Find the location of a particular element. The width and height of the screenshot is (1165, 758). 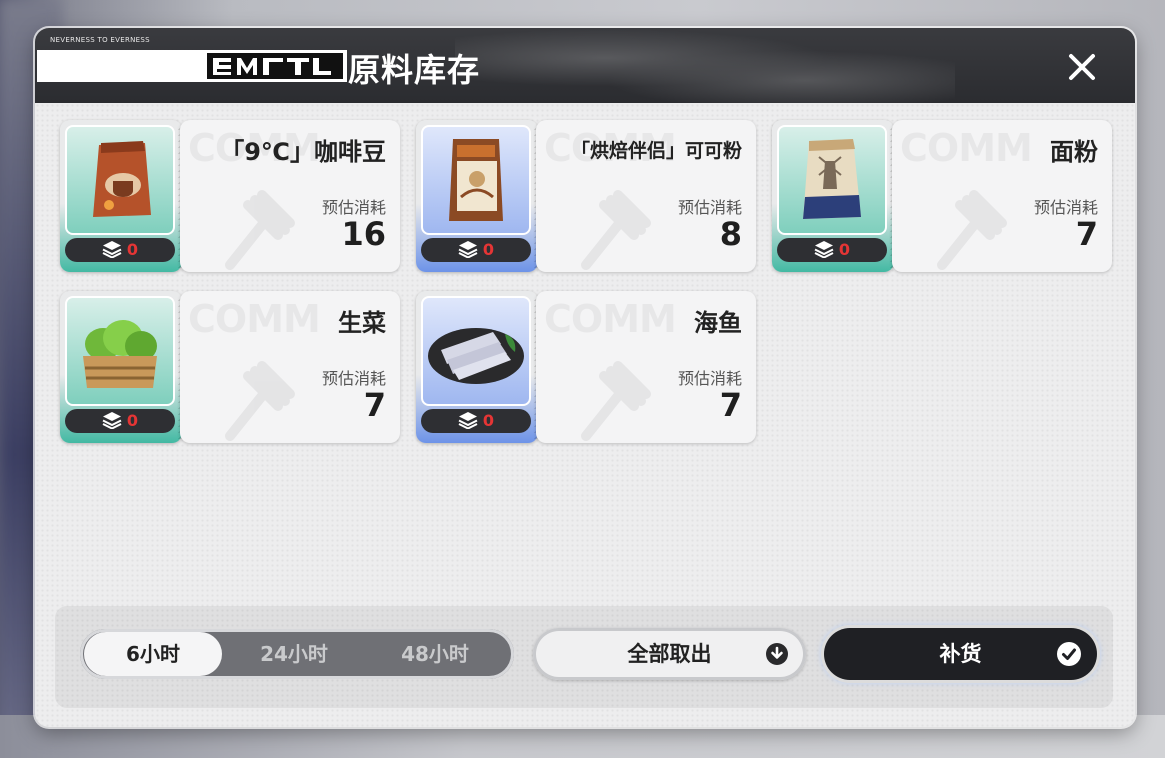

coffee-bag-icon is located at coordinates (122, 179).